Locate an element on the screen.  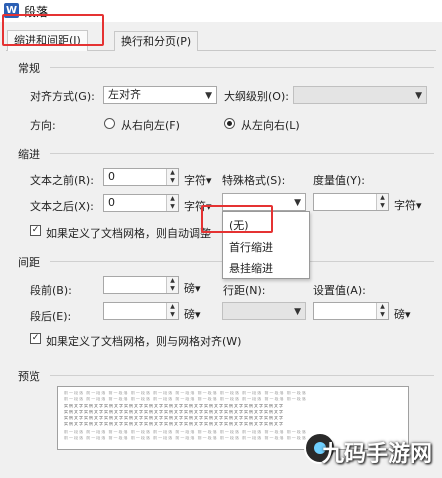
tab-label: 换行和分页(P) is located at coordinates (156, 41).